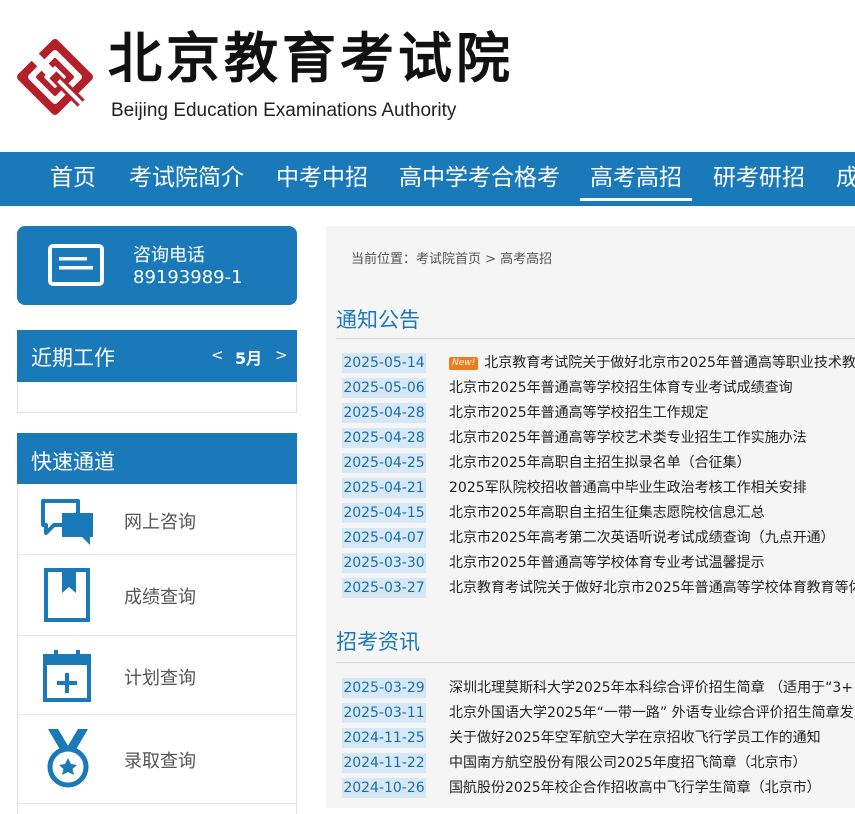 The height and width of the screenshot is (814, 855). I want to click on quick-label: 录取查询, so click(160, 761).